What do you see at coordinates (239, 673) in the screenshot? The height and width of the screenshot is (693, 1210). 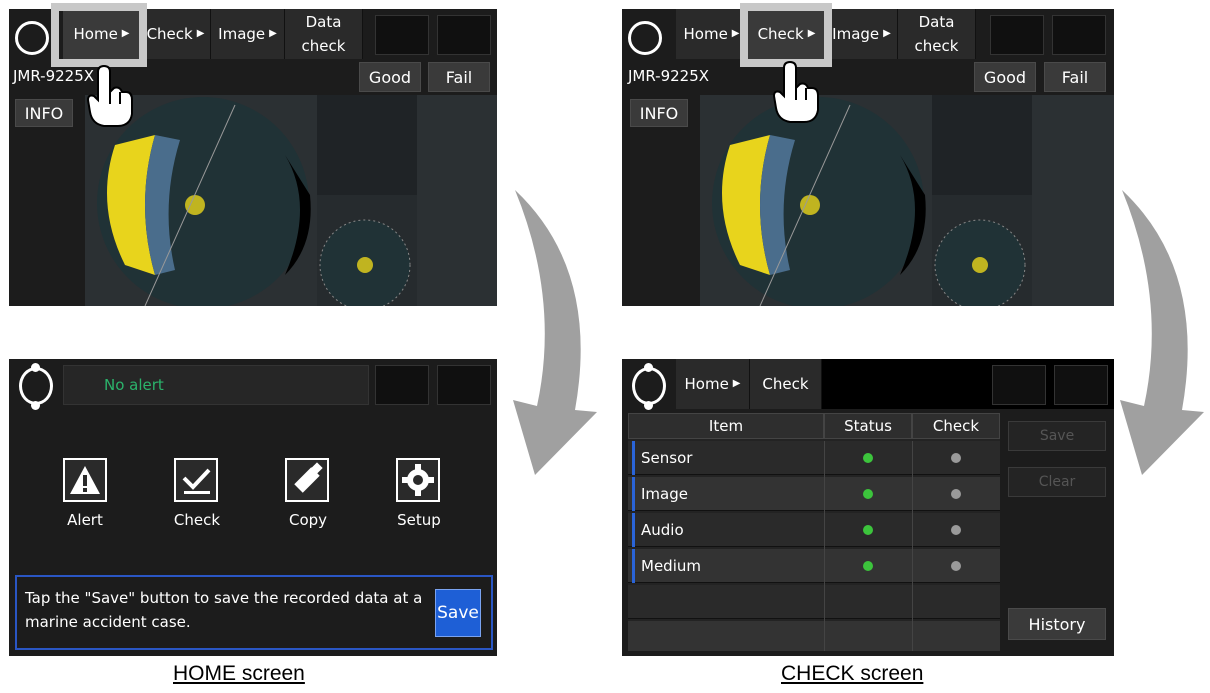 I see `home-screen-caption: HOME screen` at bounding box center [239, 673].